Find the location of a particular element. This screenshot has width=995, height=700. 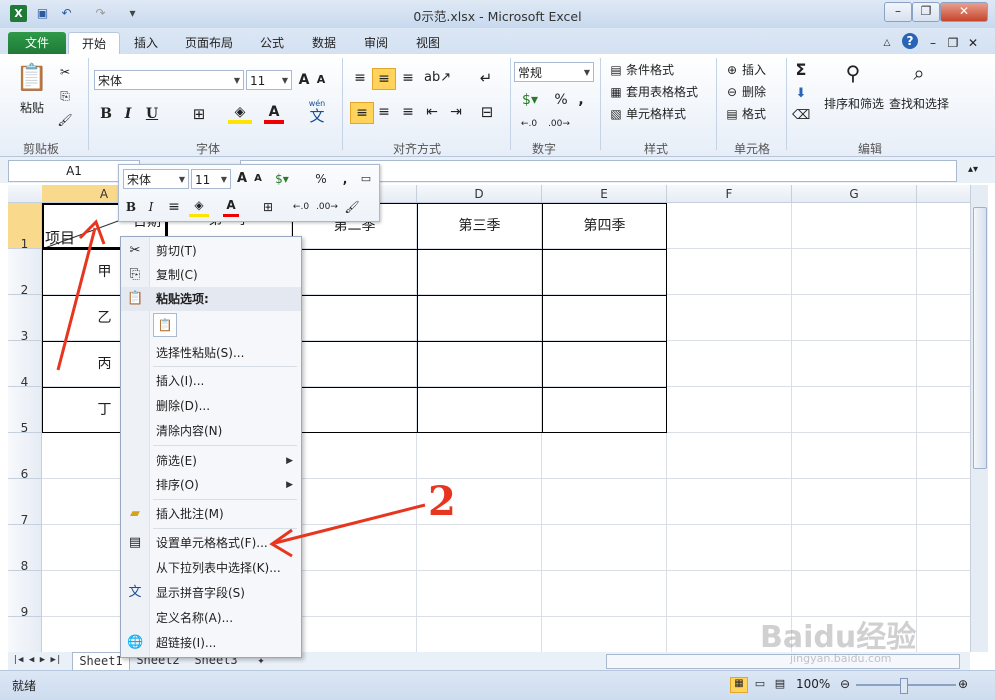

watermark-url: jingyan.baidu.com is located at coordinates (841, 658).